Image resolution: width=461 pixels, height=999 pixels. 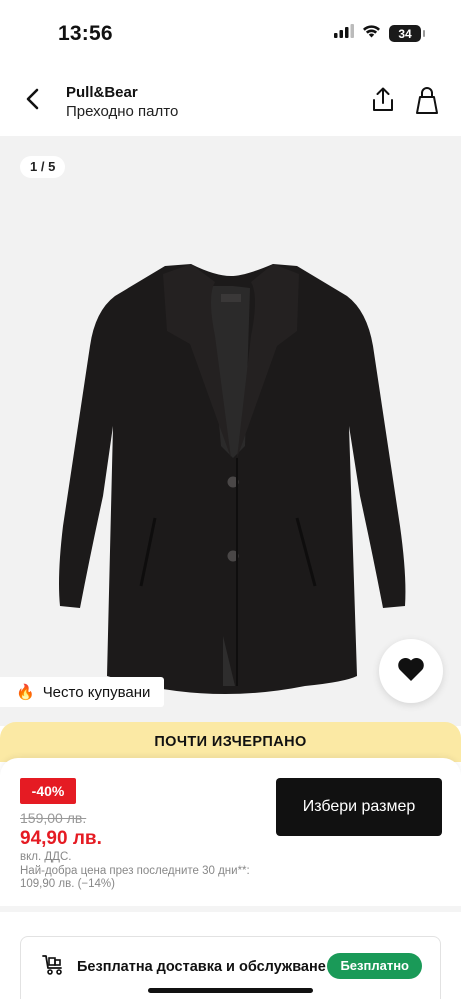 What do you see at coordinates (428, 101) in the screenshot?
I see `shopping-bag-button` at bounding box center [428, 101].